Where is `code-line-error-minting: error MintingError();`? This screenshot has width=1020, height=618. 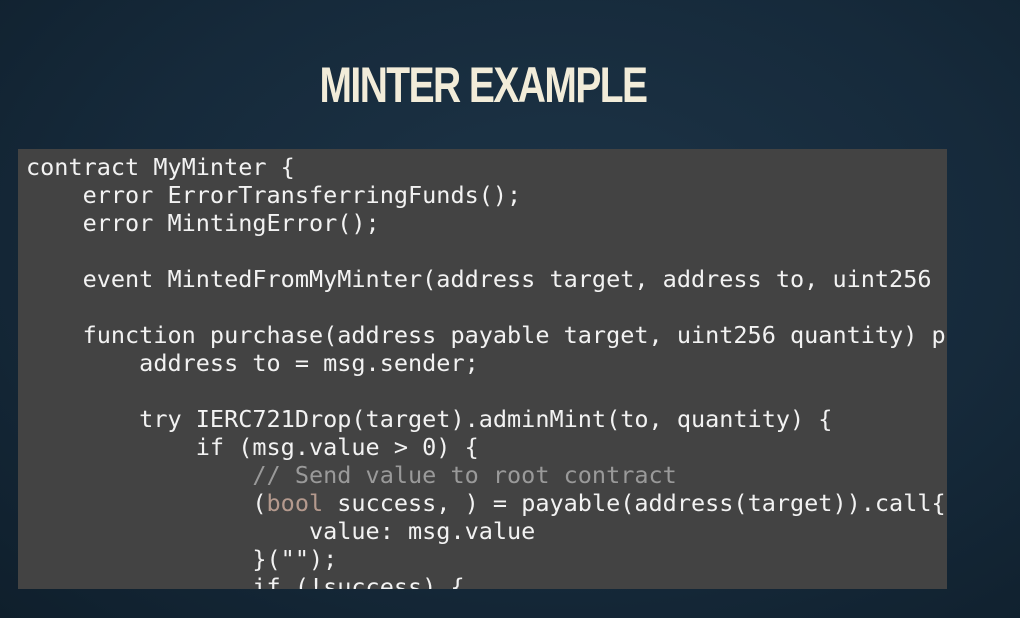
code-line-error-minting: error MintingError(); is located at coordinates (203, 223).